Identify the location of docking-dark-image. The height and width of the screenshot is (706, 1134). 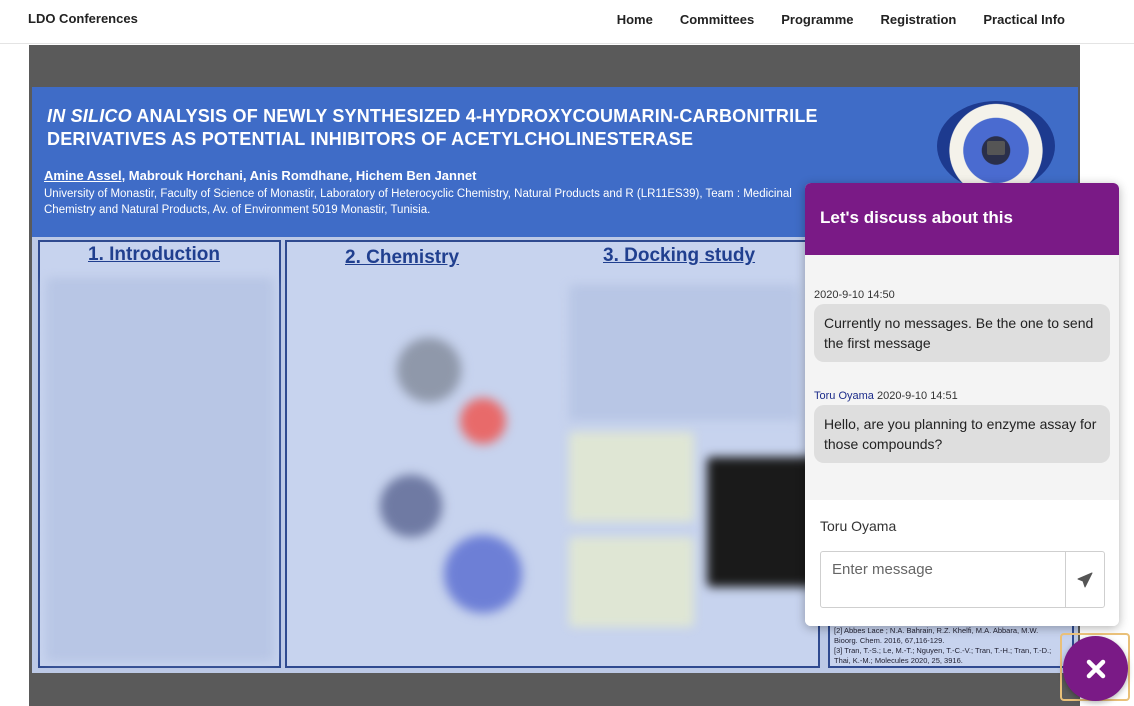
(762, 522).